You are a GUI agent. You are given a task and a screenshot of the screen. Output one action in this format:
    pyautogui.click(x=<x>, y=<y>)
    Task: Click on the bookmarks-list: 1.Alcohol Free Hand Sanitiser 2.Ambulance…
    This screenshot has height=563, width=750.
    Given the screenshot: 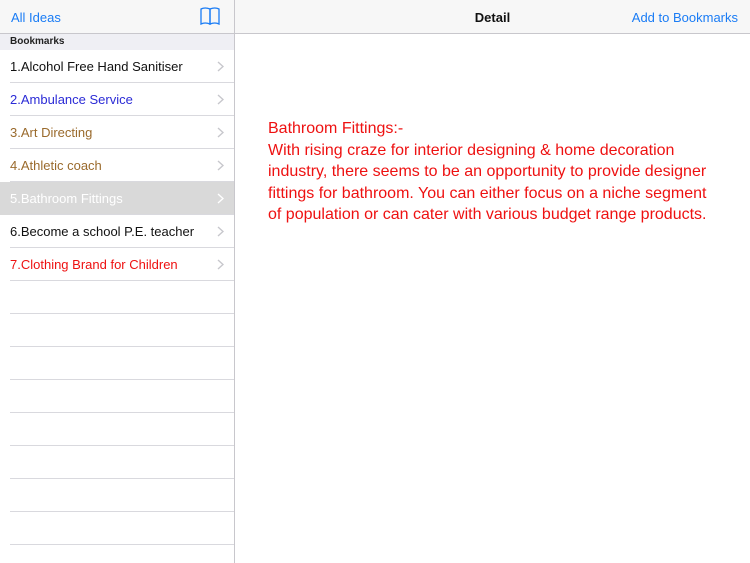 What is the action you would take?
    pyautogui.click(x=117, y=165)
    